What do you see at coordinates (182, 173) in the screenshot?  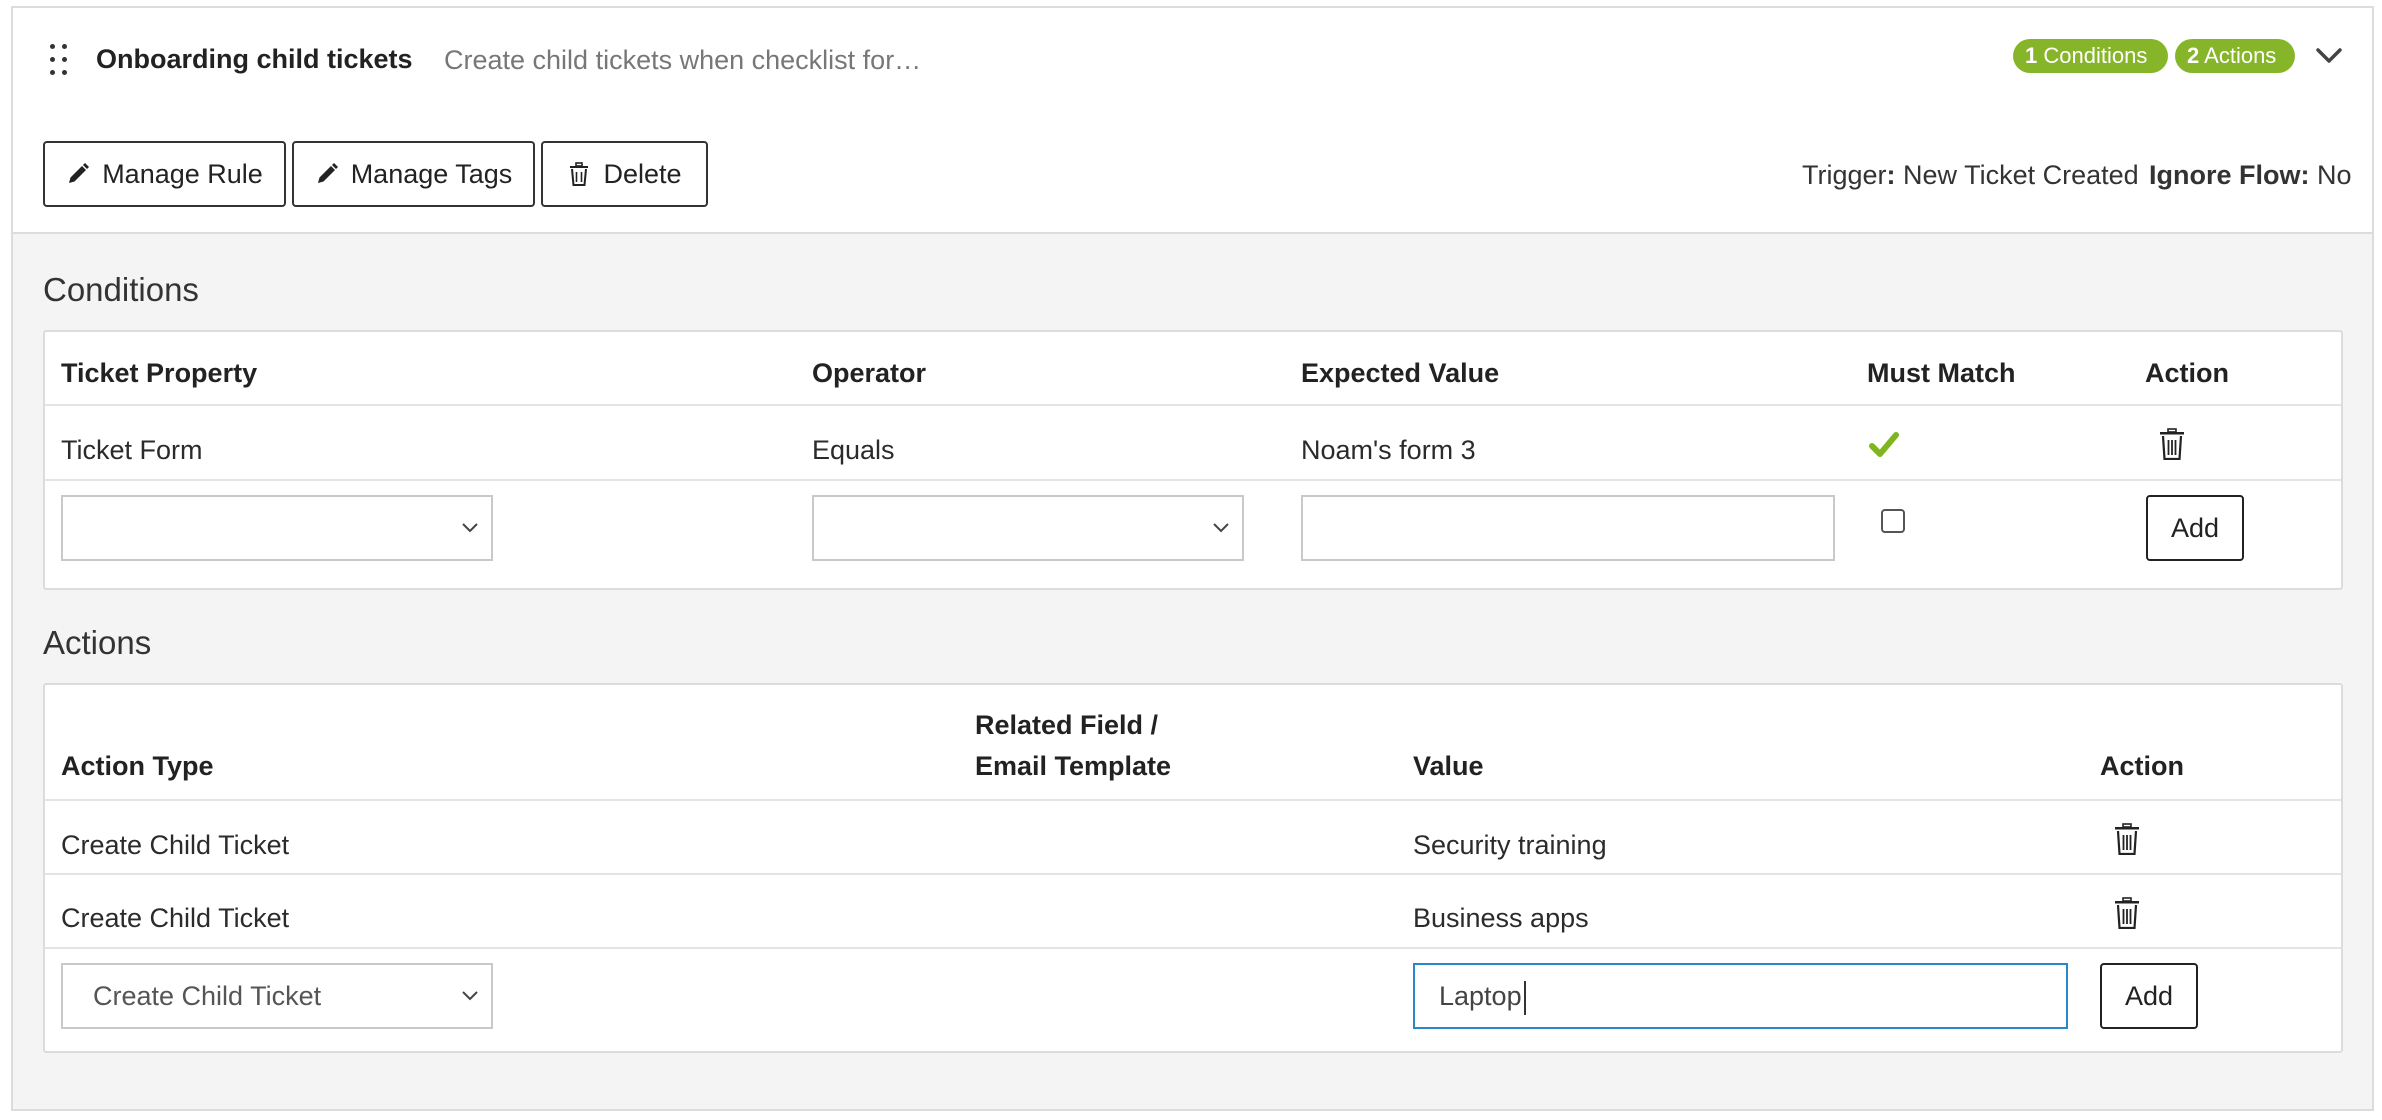 I see `manage-rule-label: Manage Rule` at bounding box center [182, 173].